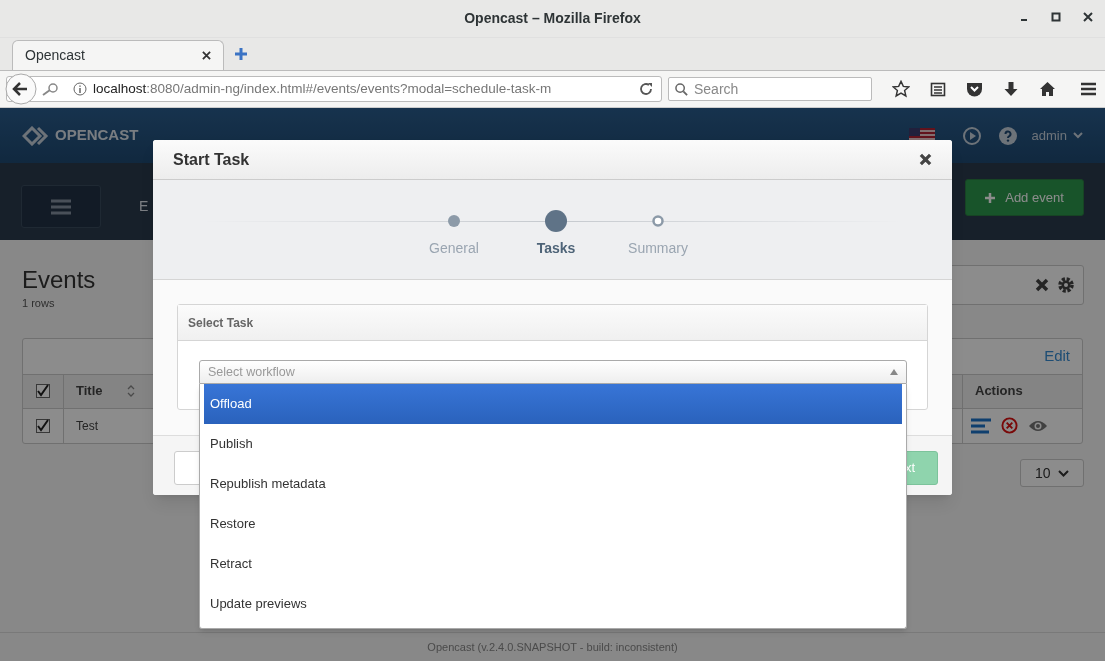 This screenshot has height=661, width=1105. I want to click on pocket-icon, so click(974, 89).